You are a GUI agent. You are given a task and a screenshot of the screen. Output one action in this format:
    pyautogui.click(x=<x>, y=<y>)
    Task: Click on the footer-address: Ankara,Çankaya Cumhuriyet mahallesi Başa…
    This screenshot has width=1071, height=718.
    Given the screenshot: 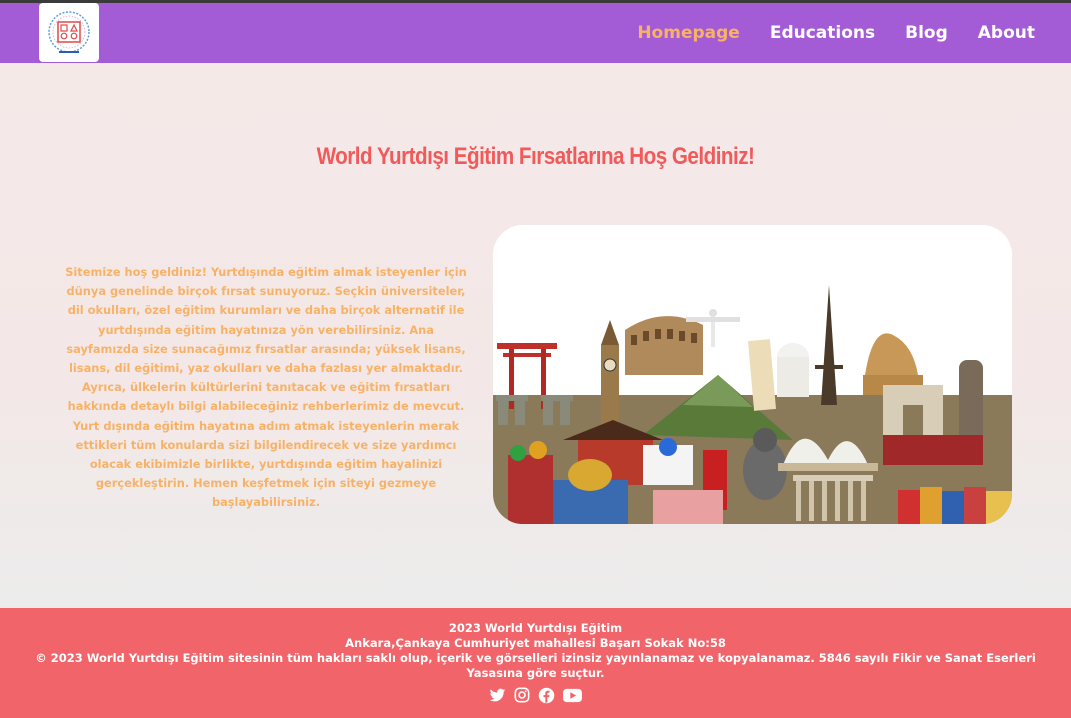 What is the action you would take?
    pyautogui.click(x=535, y=643)
    